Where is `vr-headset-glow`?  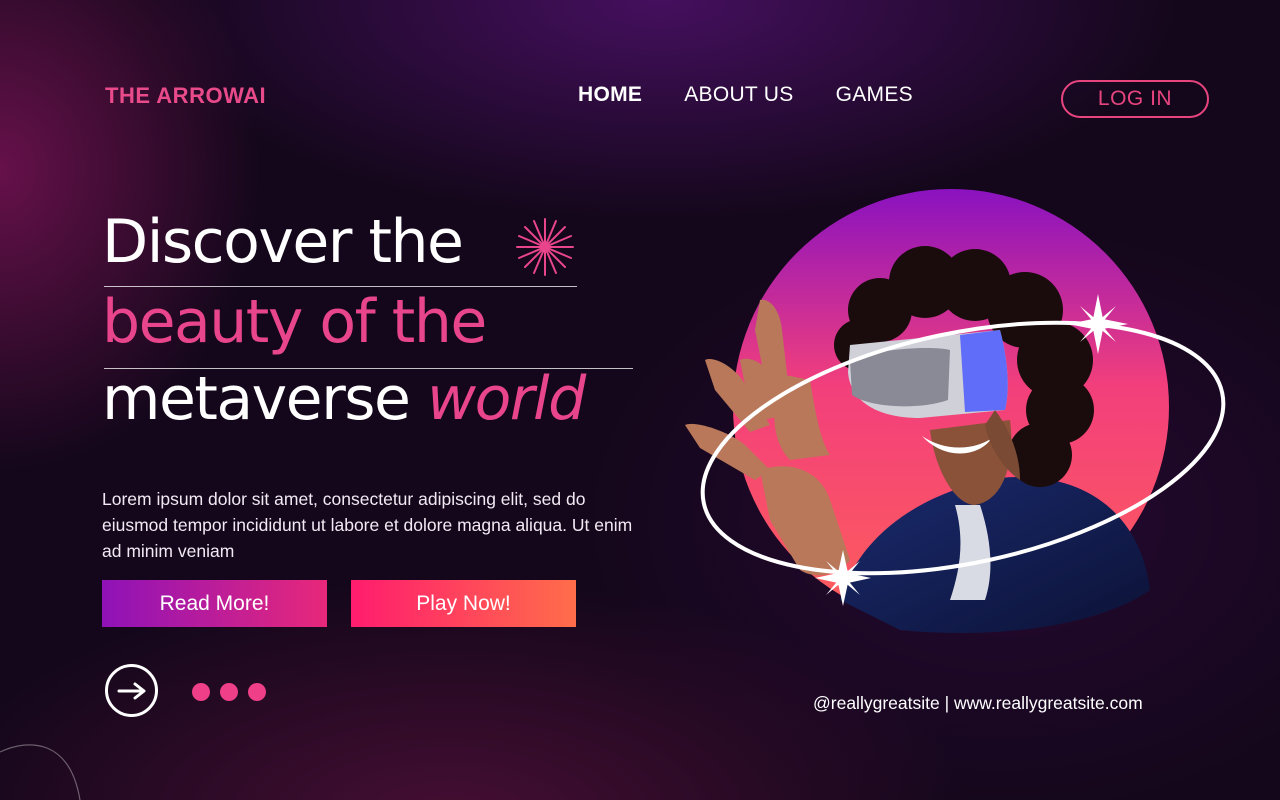 vr-headset-glow is located at coordinates (984, 371).